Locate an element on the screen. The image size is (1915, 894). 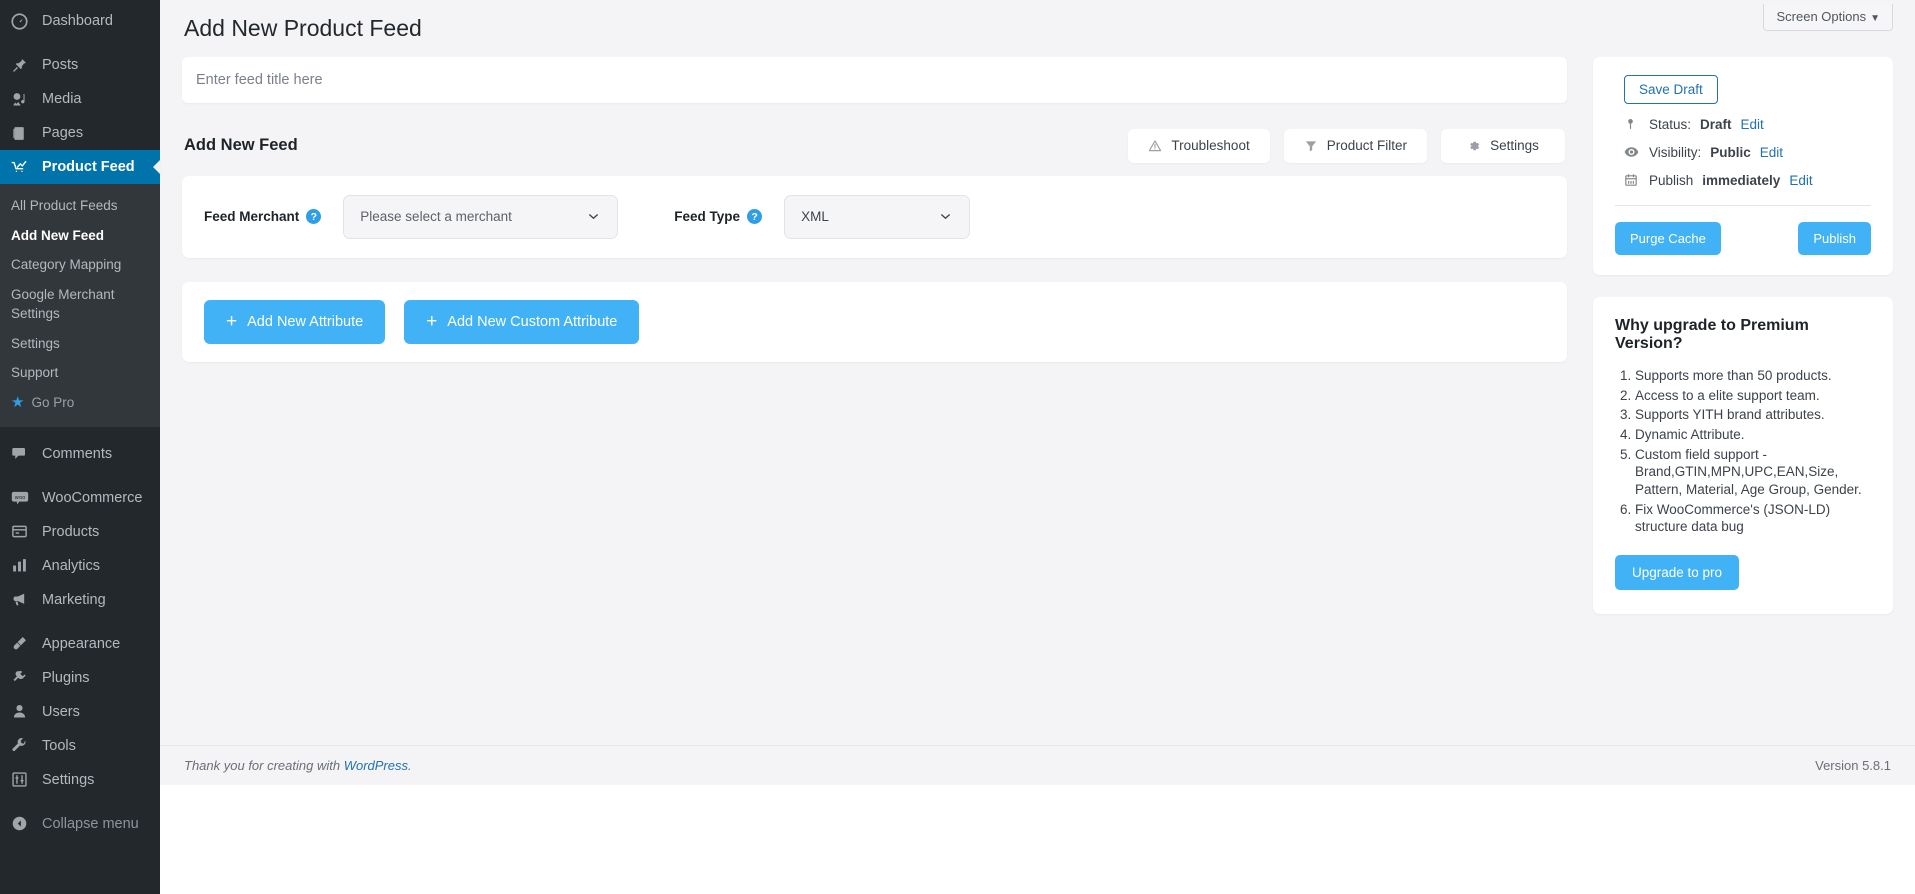
upgrade-to-pro-button: Upgrade to pro is located at coordinates (1677, 572).